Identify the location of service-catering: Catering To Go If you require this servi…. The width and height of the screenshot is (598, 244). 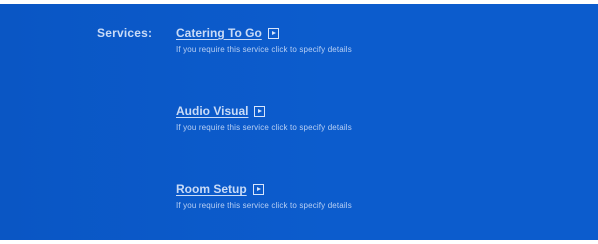
(264, 40).